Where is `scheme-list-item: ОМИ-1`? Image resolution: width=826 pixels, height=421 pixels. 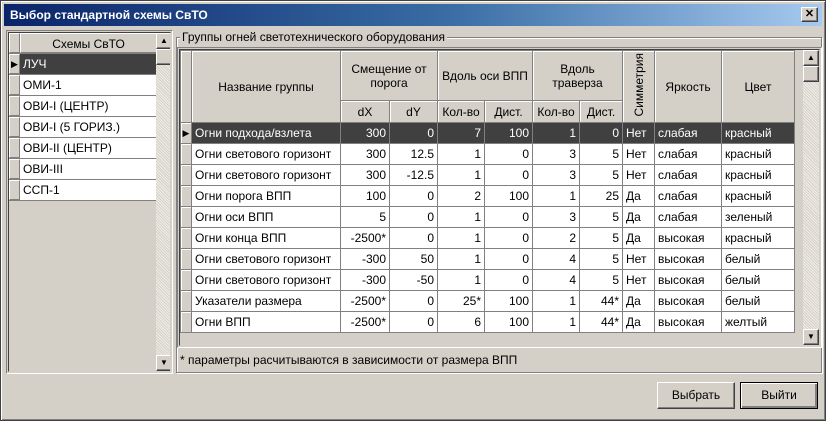 scheme-list-item: ОМИ-1 is located at coordinates (83, 85).